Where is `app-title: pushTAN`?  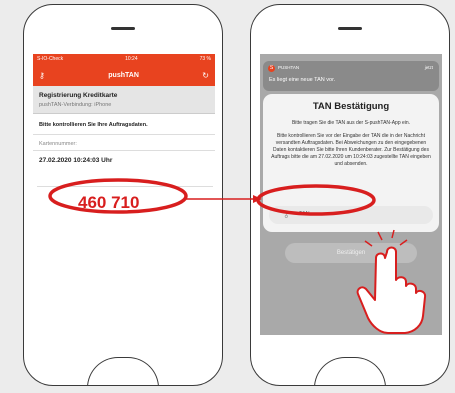
app-title: pushTAN is located at coordinates (123, 75).